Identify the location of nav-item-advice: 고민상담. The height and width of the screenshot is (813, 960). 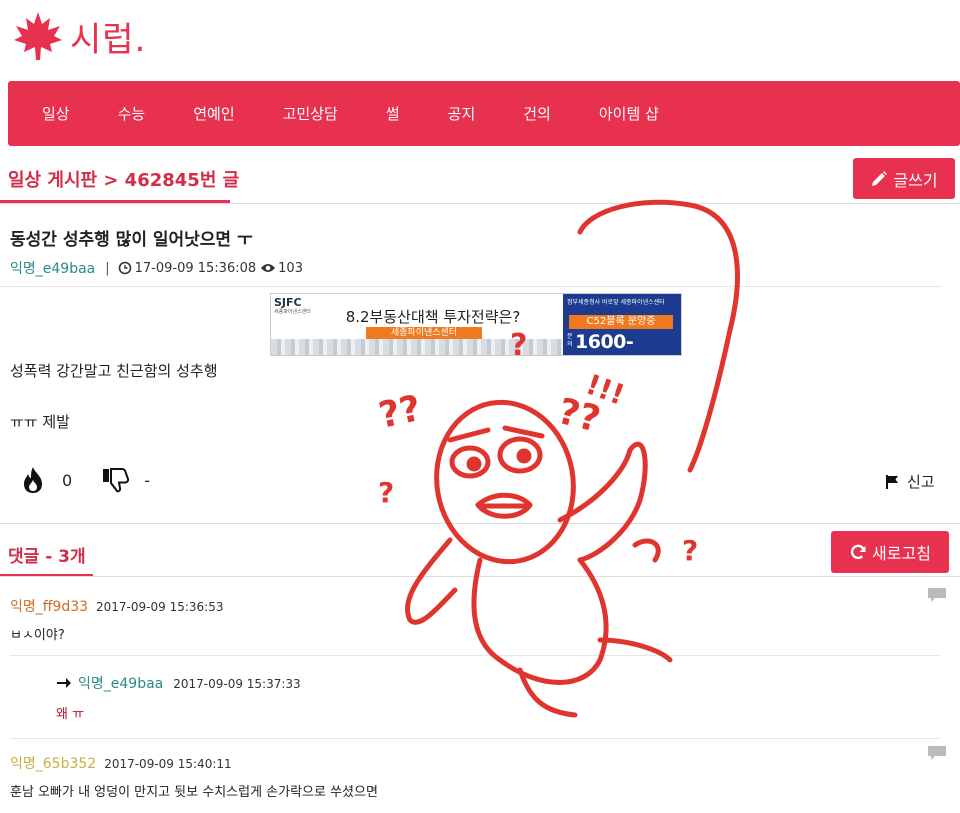
(310, 113).